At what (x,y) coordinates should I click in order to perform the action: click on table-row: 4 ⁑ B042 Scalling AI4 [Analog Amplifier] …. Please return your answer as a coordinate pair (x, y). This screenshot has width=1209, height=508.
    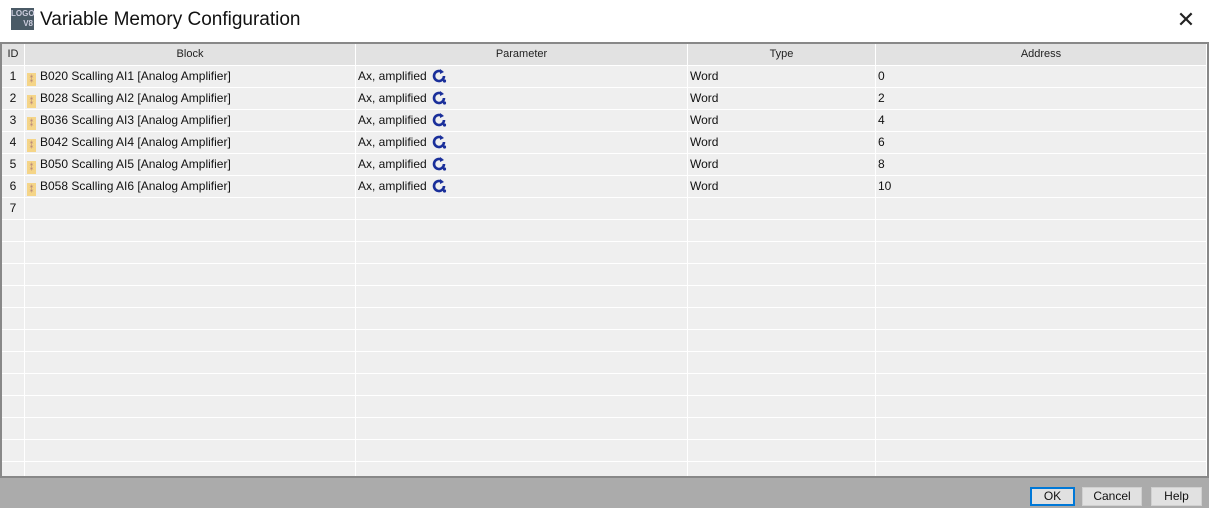
    Looking at the image, I should click on (604, 143).